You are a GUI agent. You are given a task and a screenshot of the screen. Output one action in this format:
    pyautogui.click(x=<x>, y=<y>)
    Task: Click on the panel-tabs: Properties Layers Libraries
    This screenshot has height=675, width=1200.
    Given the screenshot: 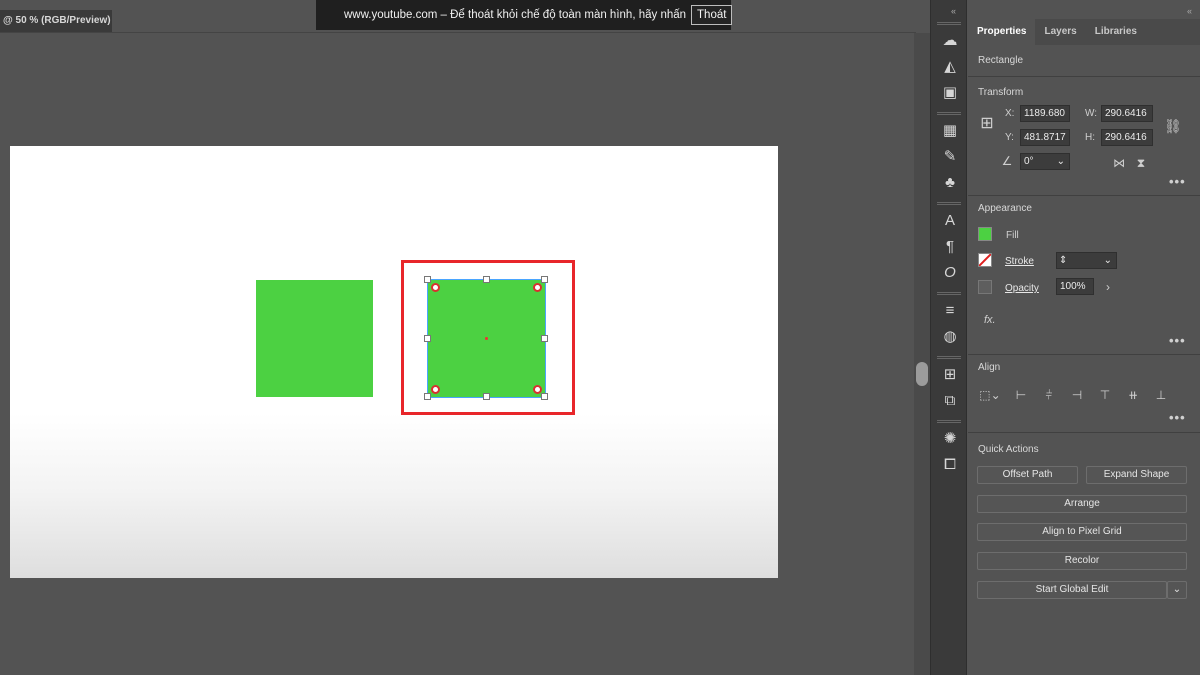 What is the action you would take?
    pyautogui.click(x=1084, y=32)
    